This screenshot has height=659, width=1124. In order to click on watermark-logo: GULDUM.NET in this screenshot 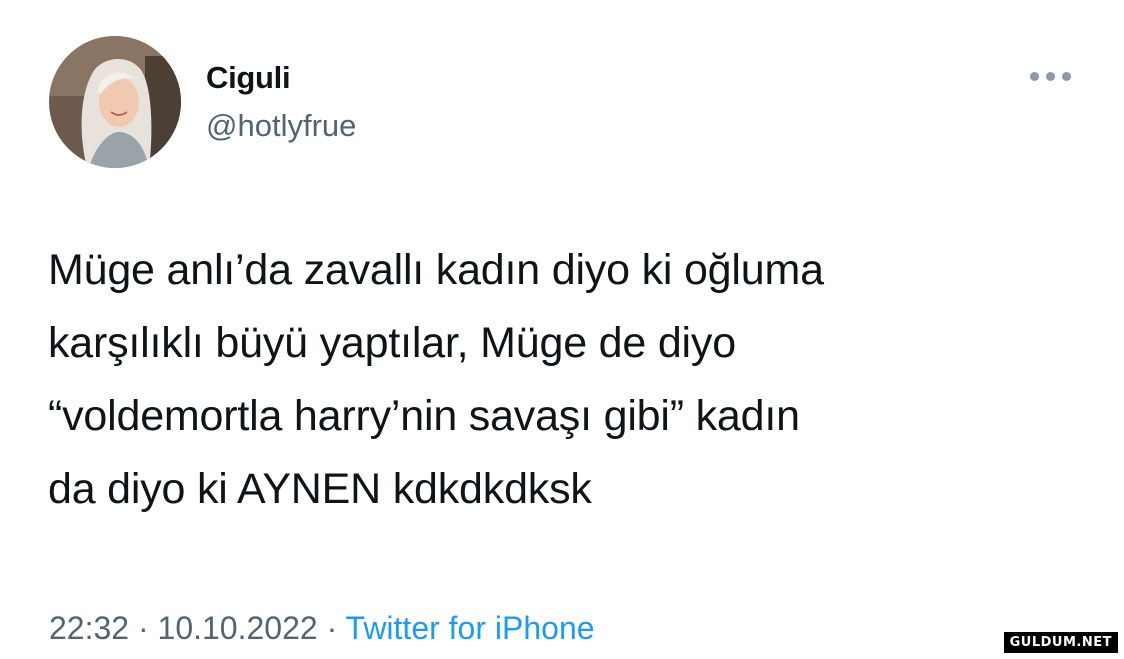, I will do `click(1060, 642)`.